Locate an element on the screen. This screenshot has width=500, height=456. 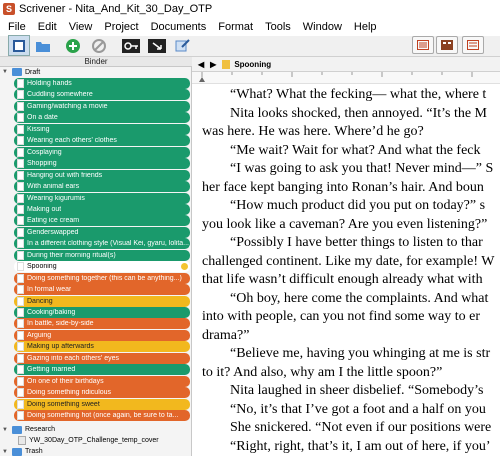
binder-item: On a date is located at coordinates (102, 118).